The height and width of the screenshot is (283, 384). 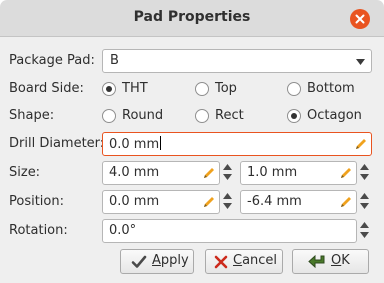 What do you see at coordinates (364, 173) in the screenshot?
I see `size-height-spinner` at bounding box center [364, 173].